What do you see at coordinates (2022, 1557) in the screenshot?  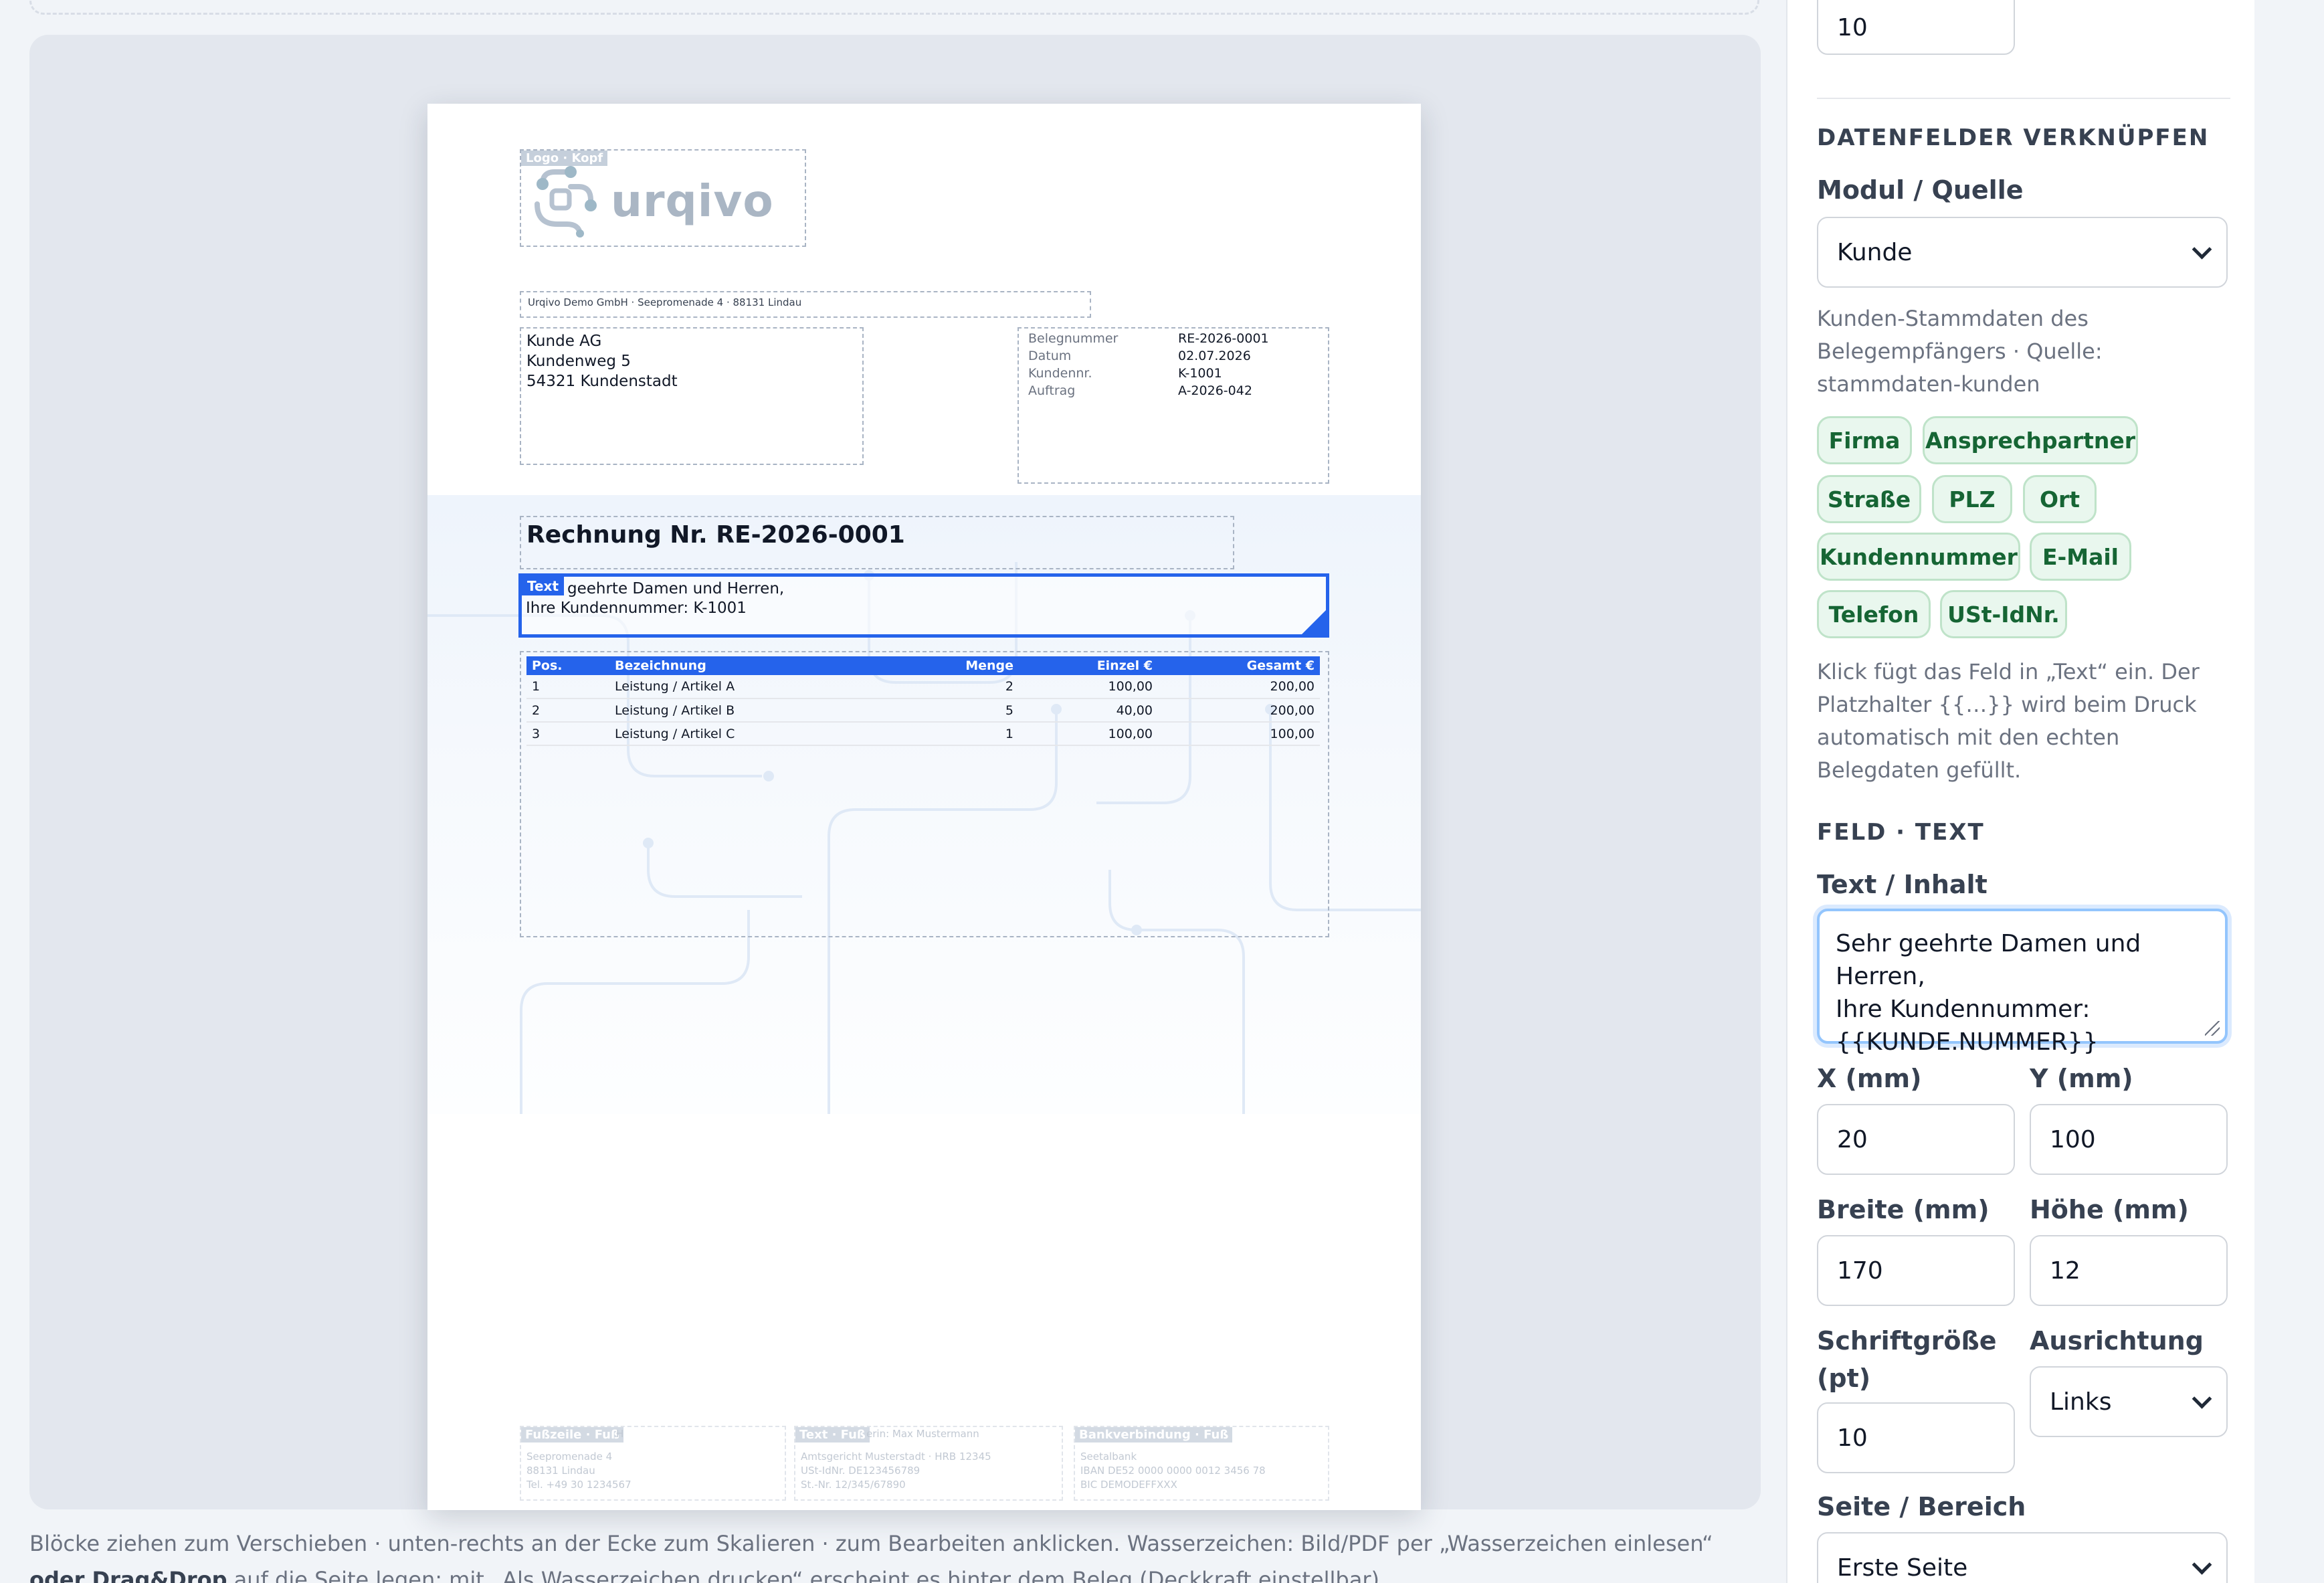 I see `page-area-select: Erste Seite` at bounding box center [2022, 1557].